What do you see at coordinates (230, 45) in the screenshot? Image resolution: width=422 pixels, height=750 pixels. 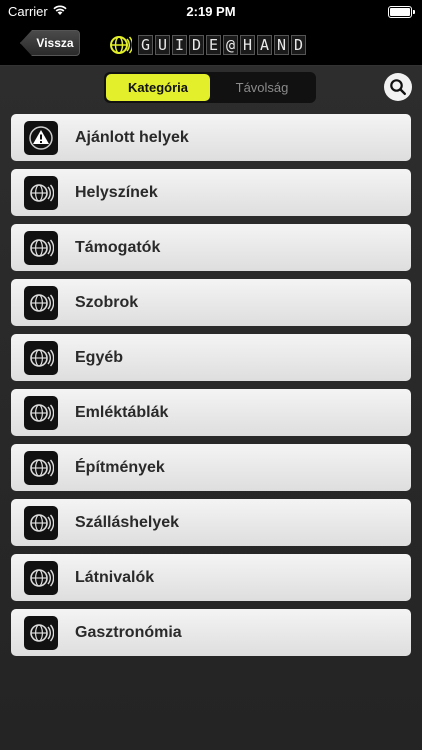 I see `logo-letter: @` at bounding box center [230, 45].